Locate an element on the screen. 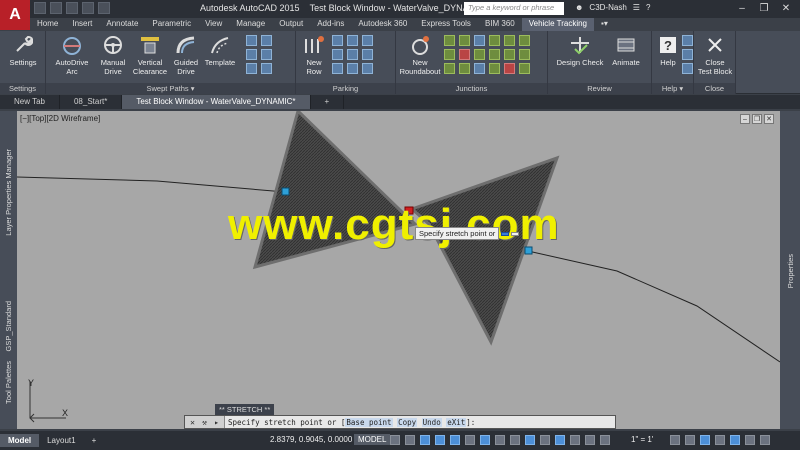  command-option-copy: Copy is located at coordinates (407, 422).